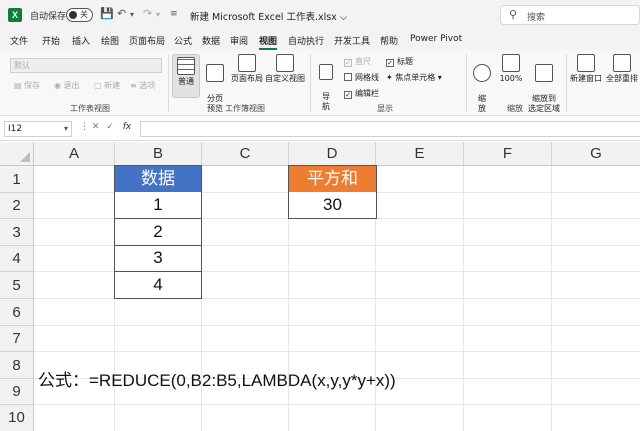 This screenshot has width=640, height=431. I want to click on new-window-label: 新建窗口, so click(586, 78).